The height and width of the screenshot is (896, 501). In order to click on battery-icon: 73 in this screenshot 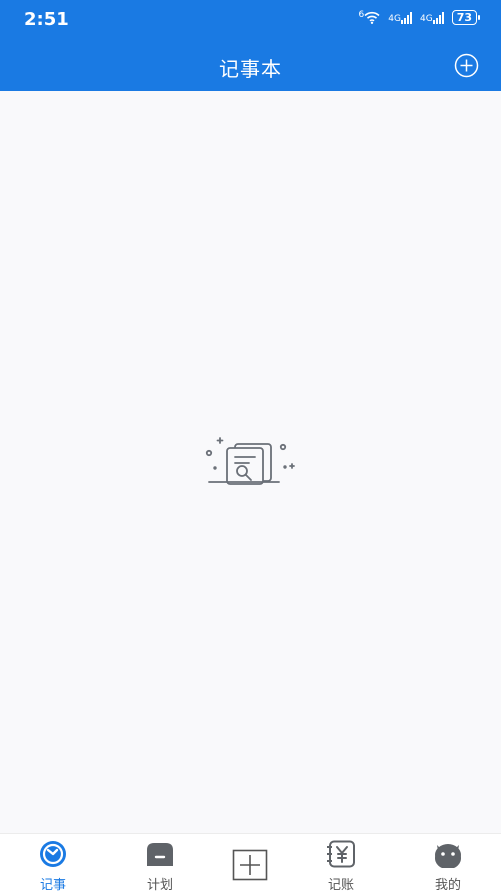, I will do `click(466, 17)`.